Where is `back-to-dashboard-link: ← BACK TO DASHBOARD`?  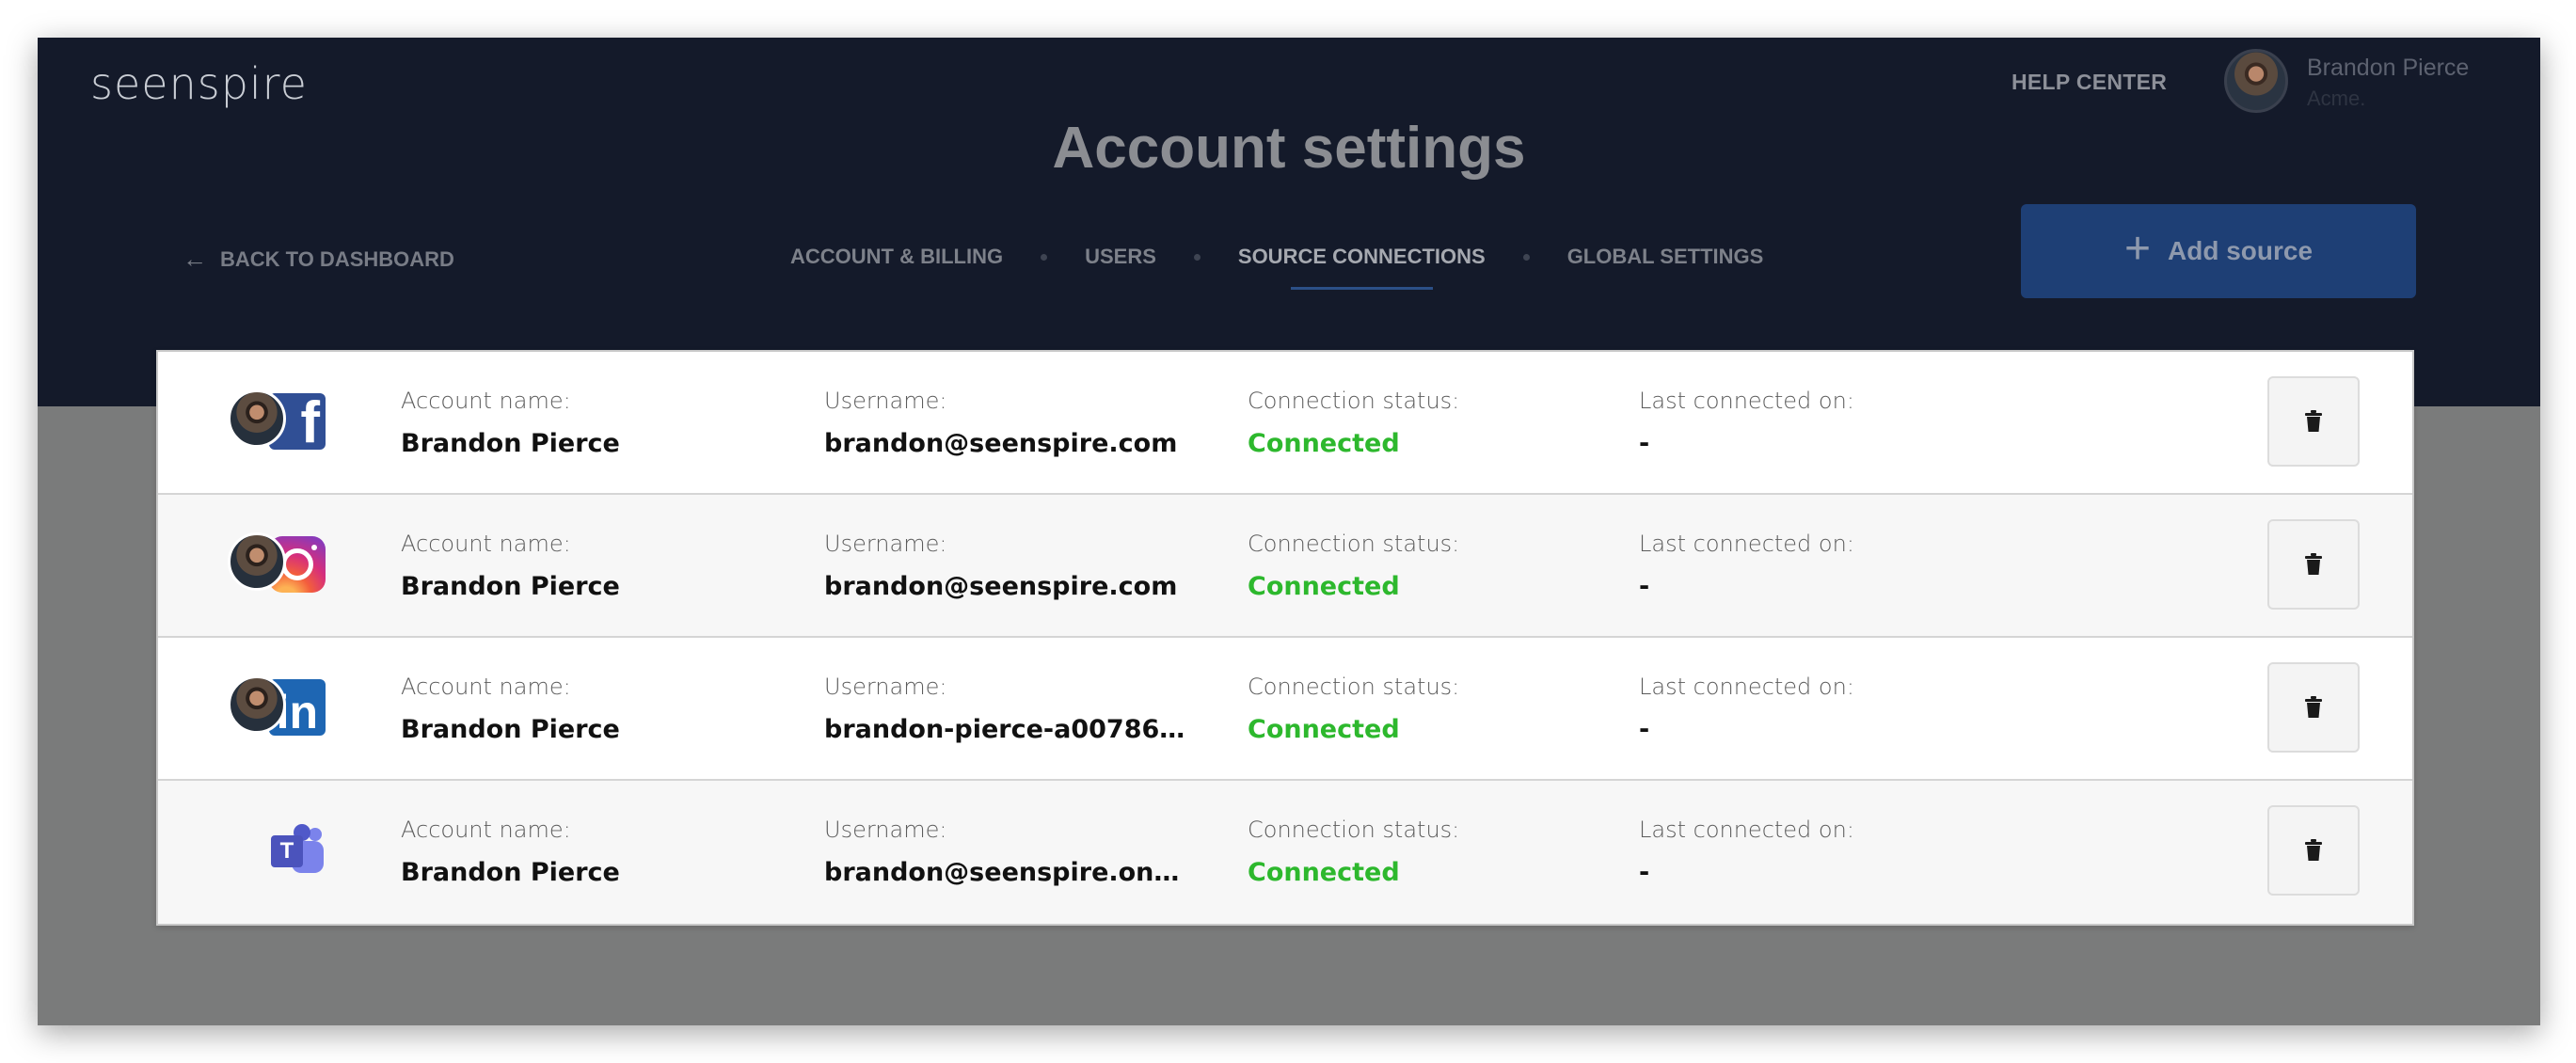 back-to-dashboard-link: ← BACK TO DASHBOARD is located at coordinates (318, 259).